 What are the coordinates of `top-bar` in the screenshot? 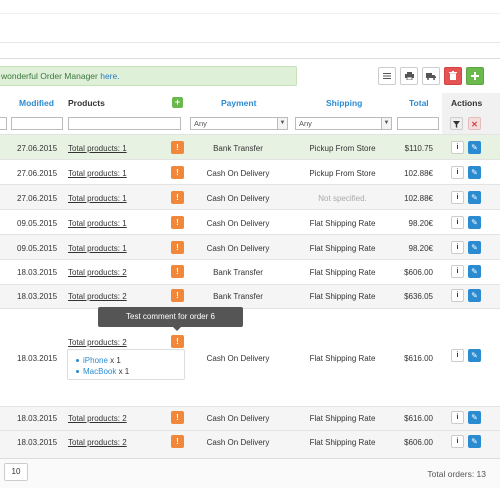 It's located at (250, 21).